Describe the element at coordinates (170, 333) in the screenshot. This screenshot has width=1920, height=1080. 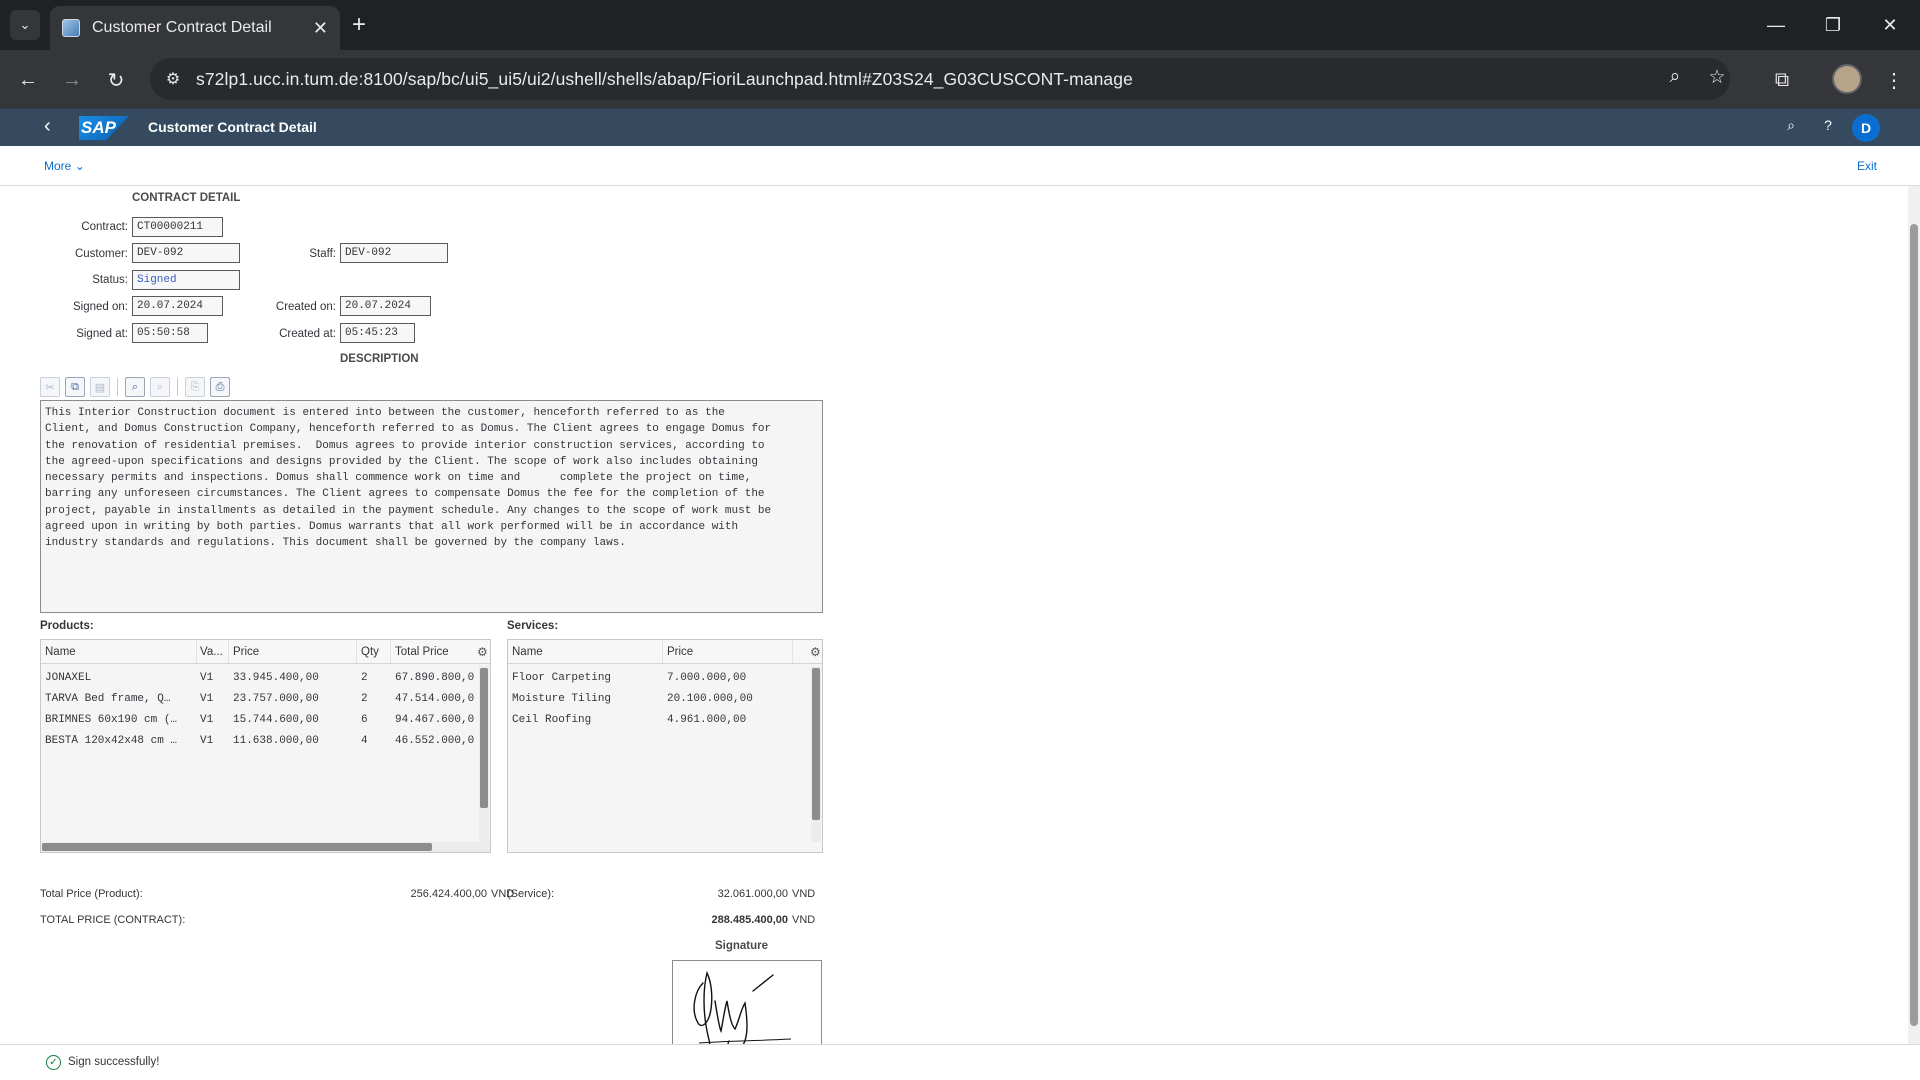
I see `signed-at-field: 05:50:58` at that location.